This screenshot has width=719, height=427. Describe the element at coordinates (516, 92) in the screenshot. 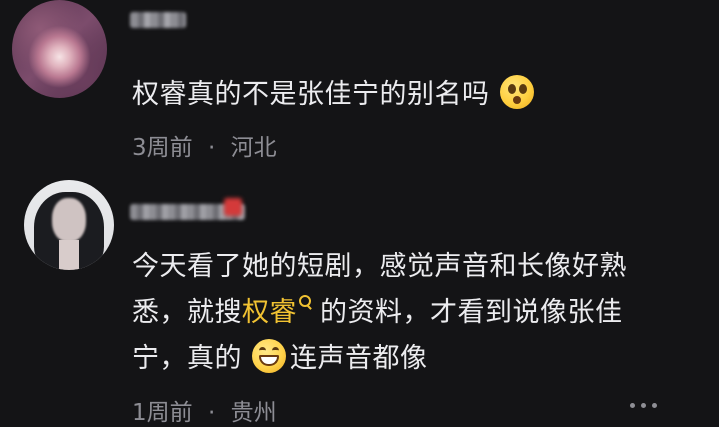

I see `shocked-face-icon` at that location.